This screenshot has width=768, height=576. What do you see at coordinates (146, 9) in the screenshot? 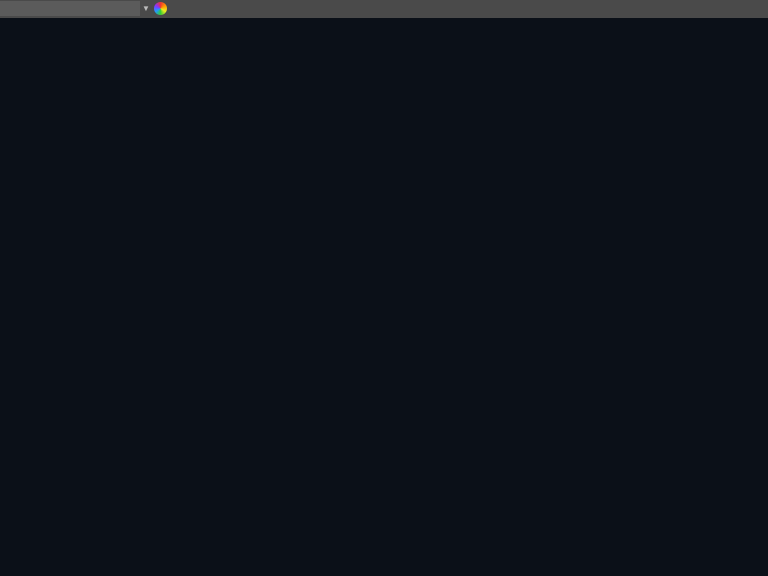
I see `chevron-down-icon: ▼` at bounding box center [146, 9].